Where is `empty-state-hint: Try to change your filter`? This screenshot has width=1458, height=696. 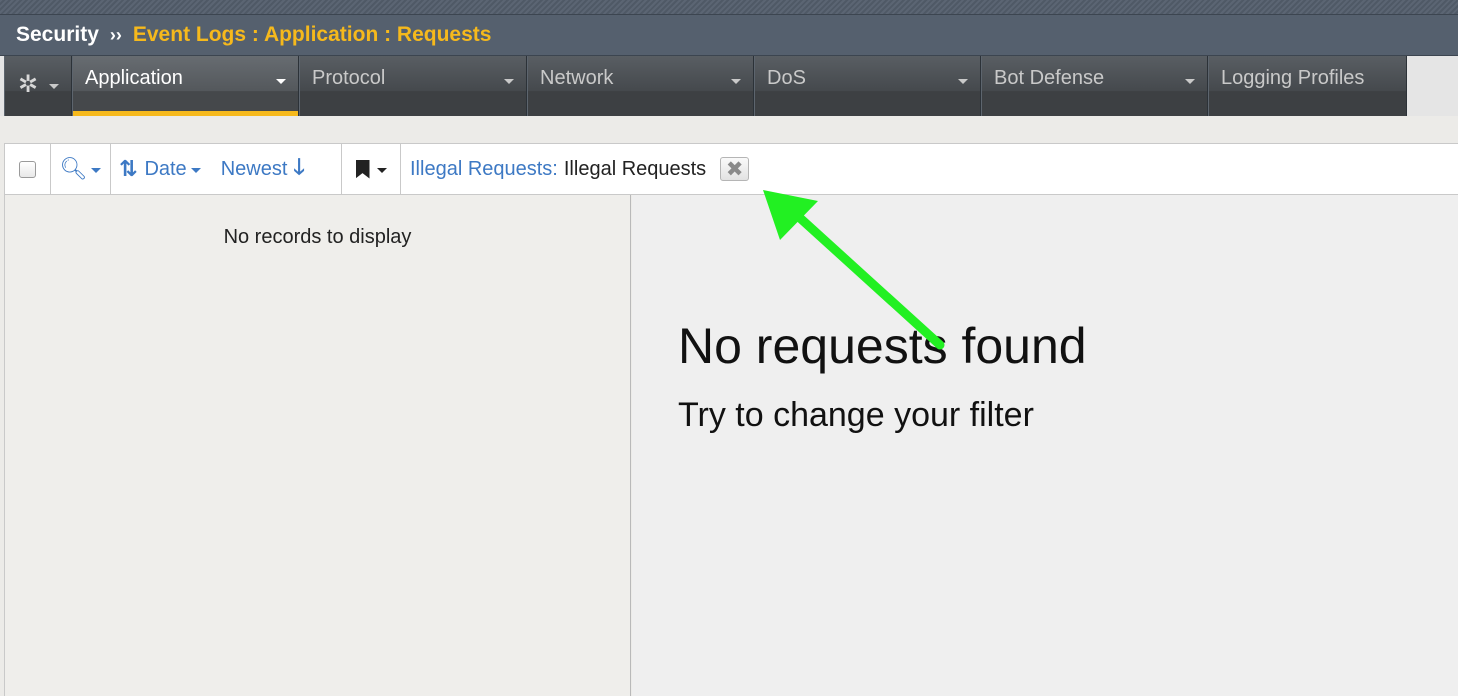 empty-state-hint: Try to change your filter is located at coordinates (856, 415).